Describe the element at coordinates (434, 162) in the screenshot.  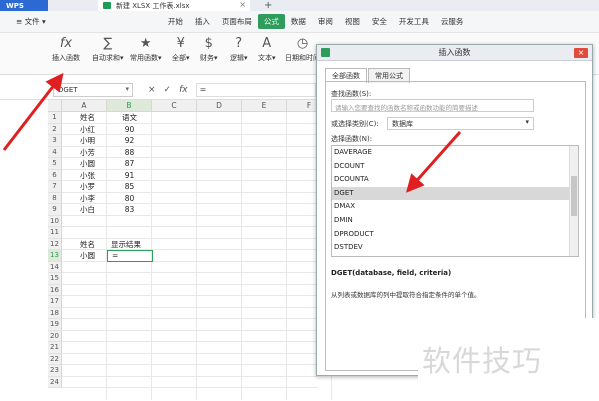
I see `arrow-to-dget` at that location.